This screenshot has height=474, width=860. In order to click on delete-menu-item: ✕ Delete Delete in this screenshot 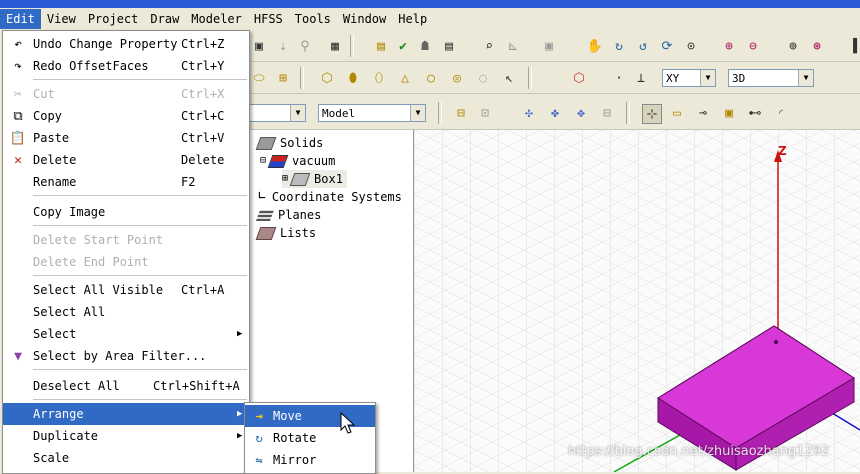, I will do `click(126, 160)`.